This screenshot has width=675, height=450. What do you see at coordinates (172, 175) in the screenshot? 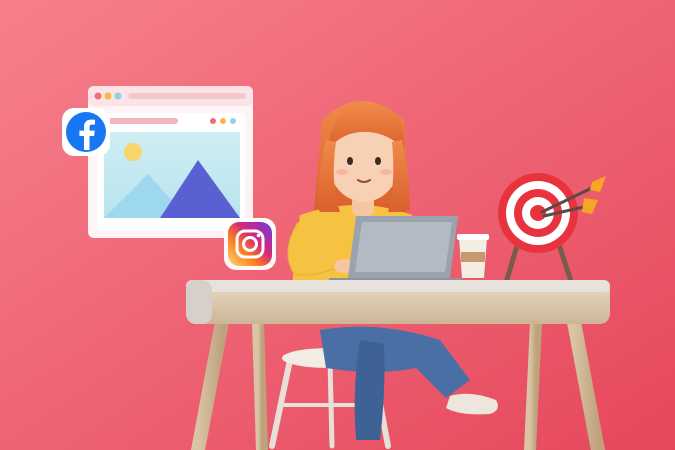
I see `image-placeholder-icon` at bounding box center [172, 175].